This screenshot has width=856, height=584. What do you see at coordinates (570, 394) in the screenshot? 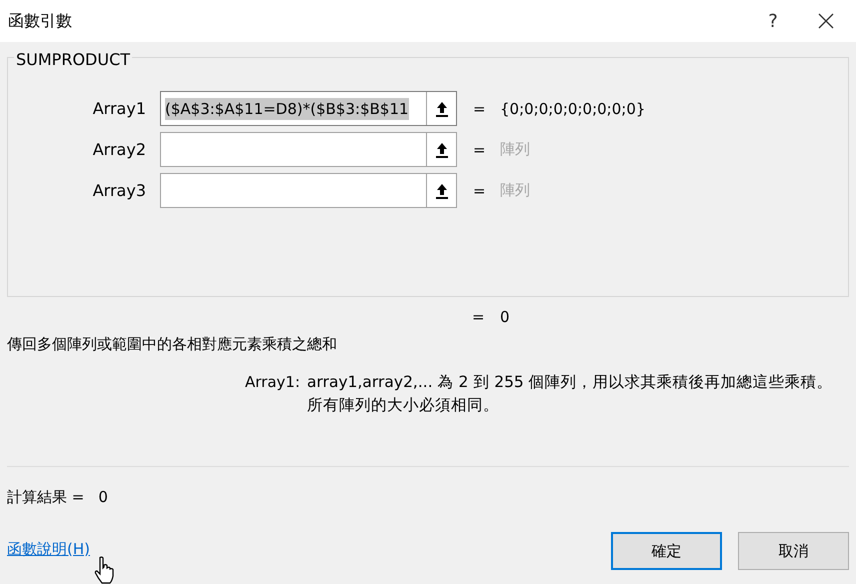
I see `argument-help-text: array1,array2,... 為 2 到 255 個陣列，用以求其乘積後再加總這些乘積。所有陣列的大小必須相同。` at bounding box center [570, 394].